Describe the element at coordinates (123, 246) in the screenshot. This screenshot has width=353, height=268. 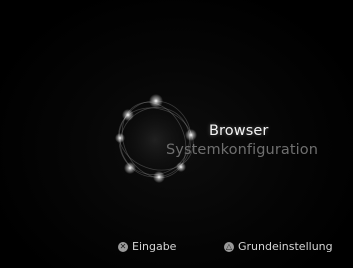
I see `cross-button-icon: ✕` at that location.